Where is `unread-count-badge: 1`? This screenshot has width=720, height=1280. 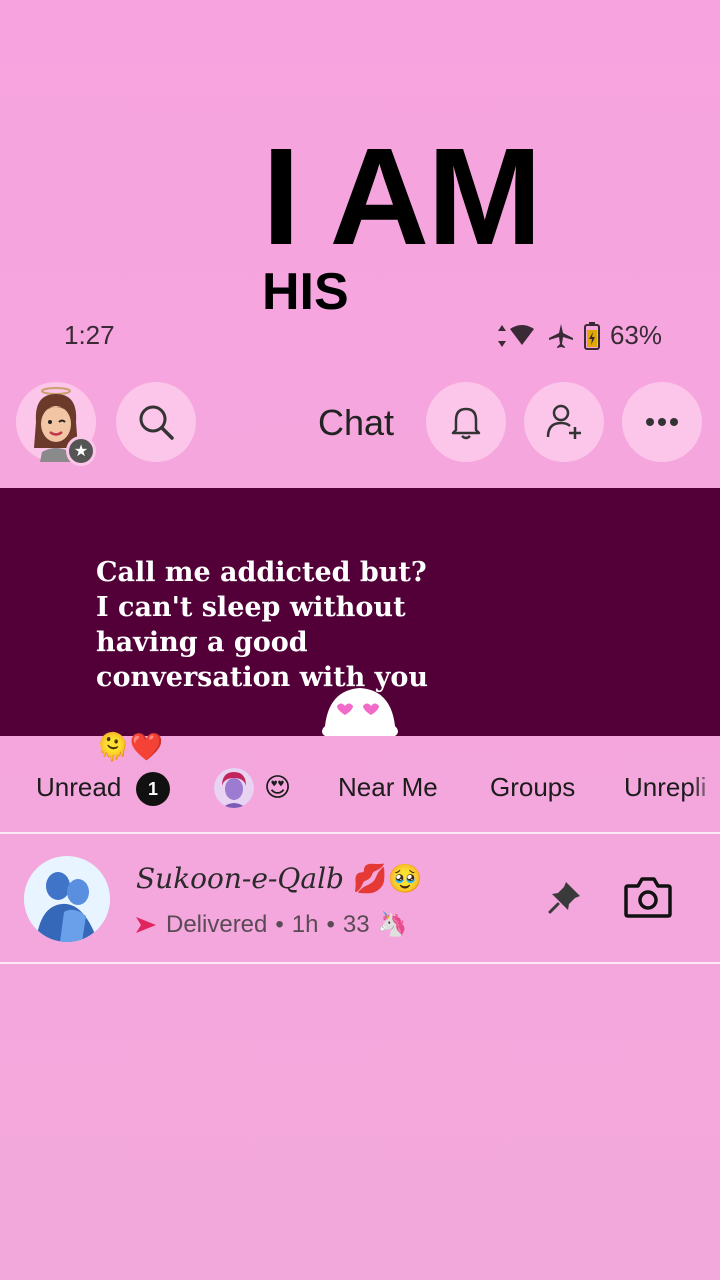
unread-count-badge: 1 is located at coordinates (153, 789).